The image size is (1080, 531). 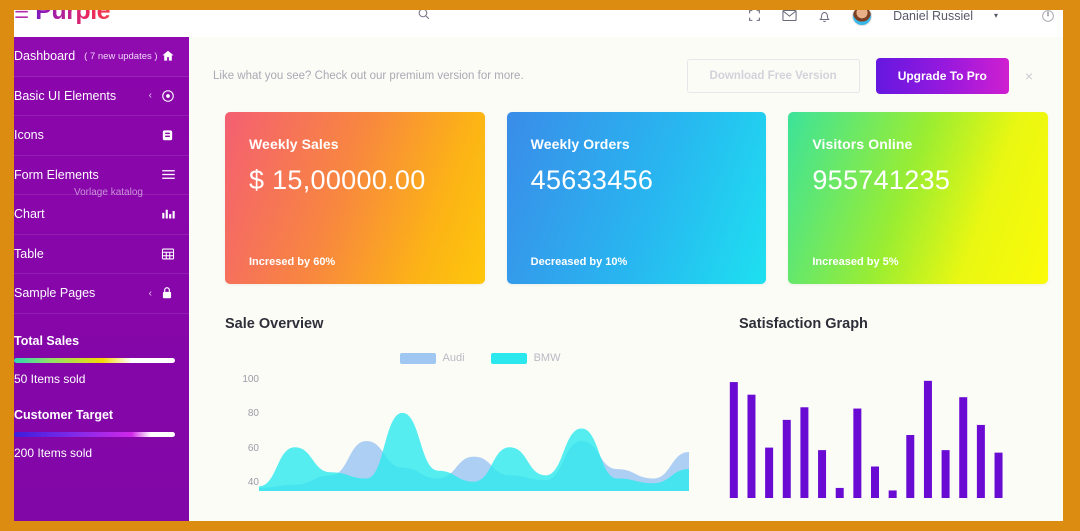 I want to click on frame-right, so click(x=1071, y=265).